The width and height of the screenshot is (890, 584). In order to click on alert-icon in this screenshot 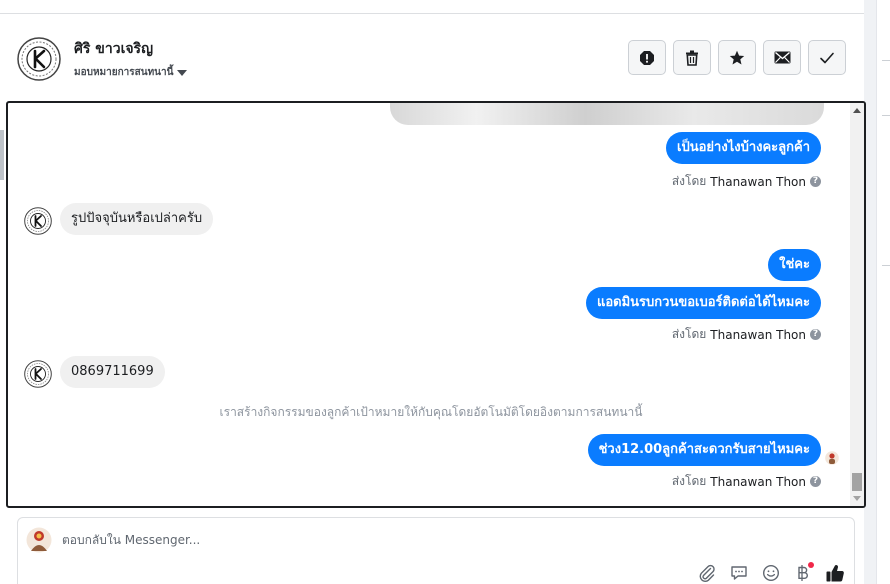, I will do `click(647, 57)`.